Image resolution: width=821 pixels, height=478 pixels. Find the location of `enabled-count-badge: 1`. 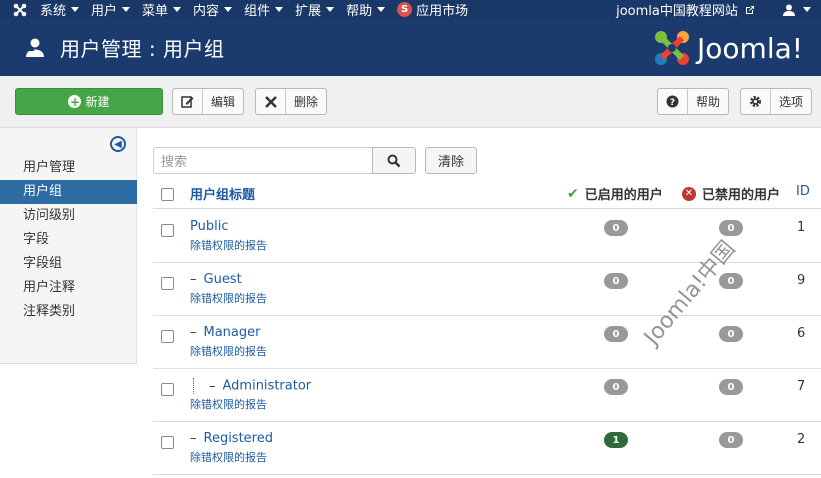

enabled-count-badge: 1 is located at coordinates (616, 440).